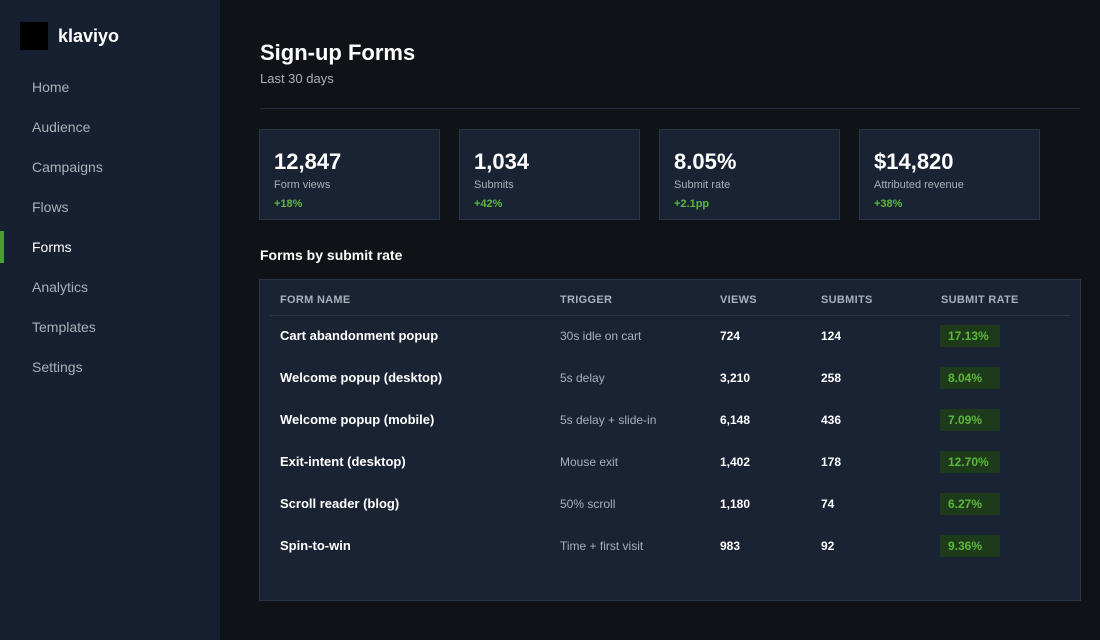  I want to click on stat-label: Submits, so click(494, 185).